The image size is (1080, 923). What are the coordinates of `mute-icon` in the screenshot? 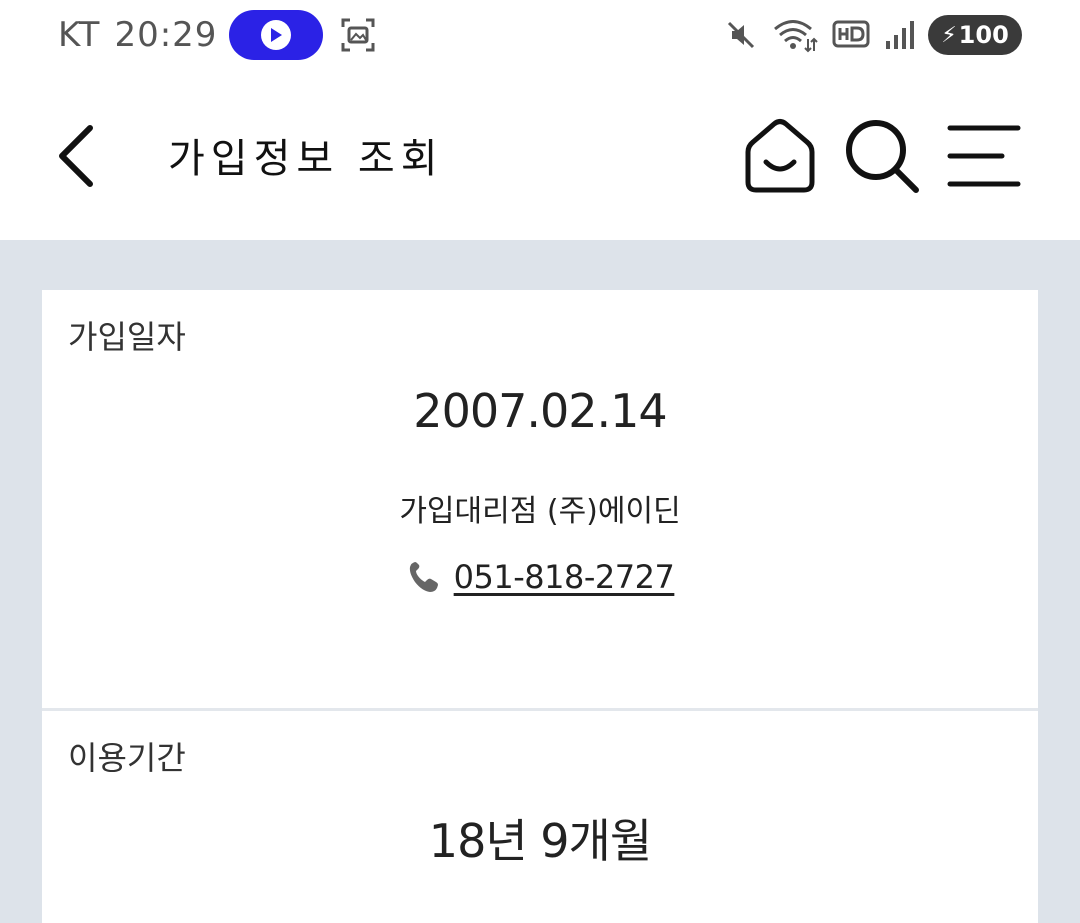 It's located at (741, 35).